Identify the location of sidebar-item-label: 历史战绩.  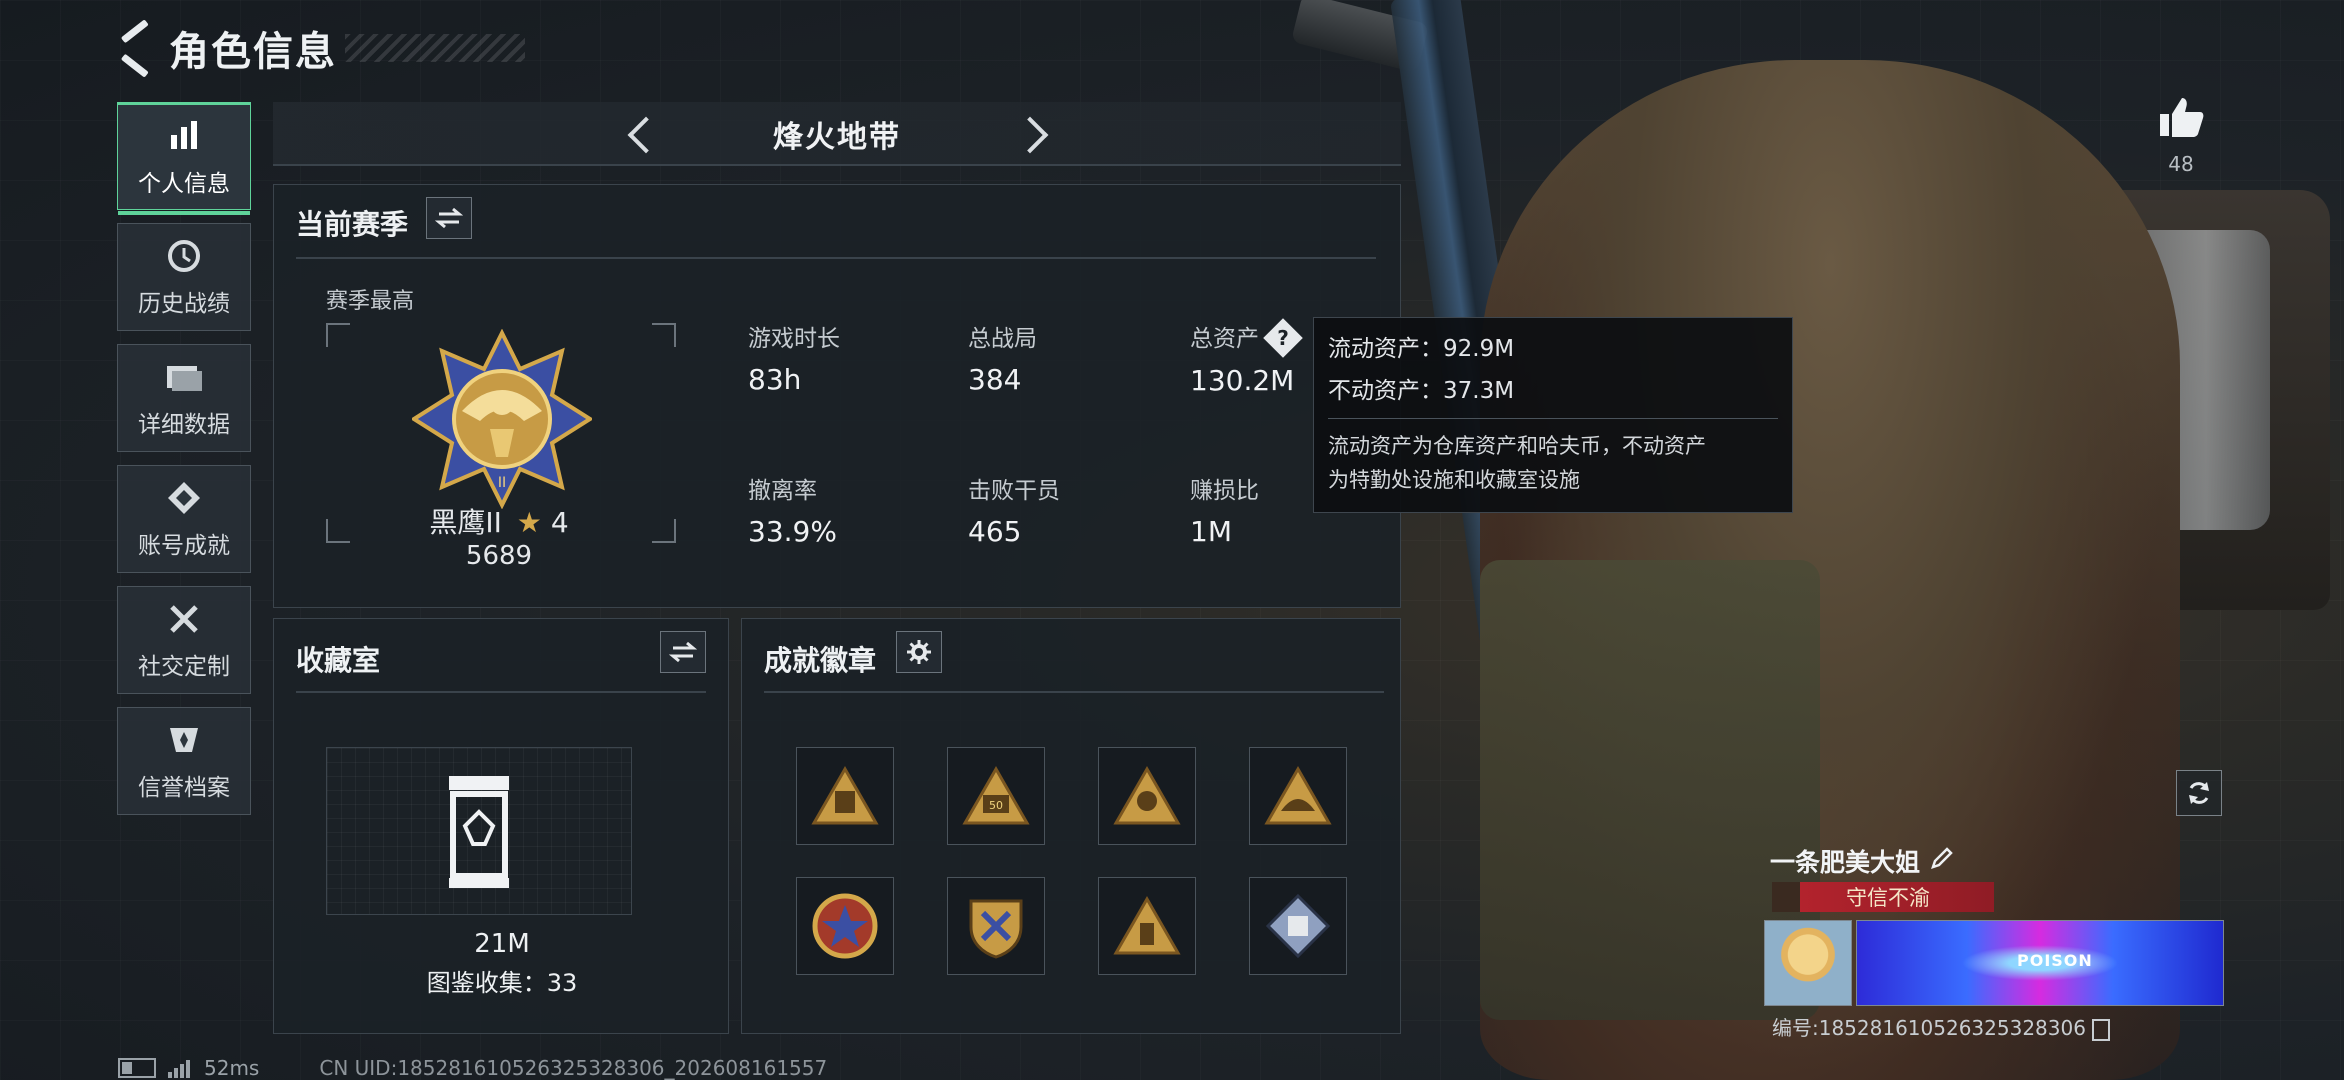
(184, 304).